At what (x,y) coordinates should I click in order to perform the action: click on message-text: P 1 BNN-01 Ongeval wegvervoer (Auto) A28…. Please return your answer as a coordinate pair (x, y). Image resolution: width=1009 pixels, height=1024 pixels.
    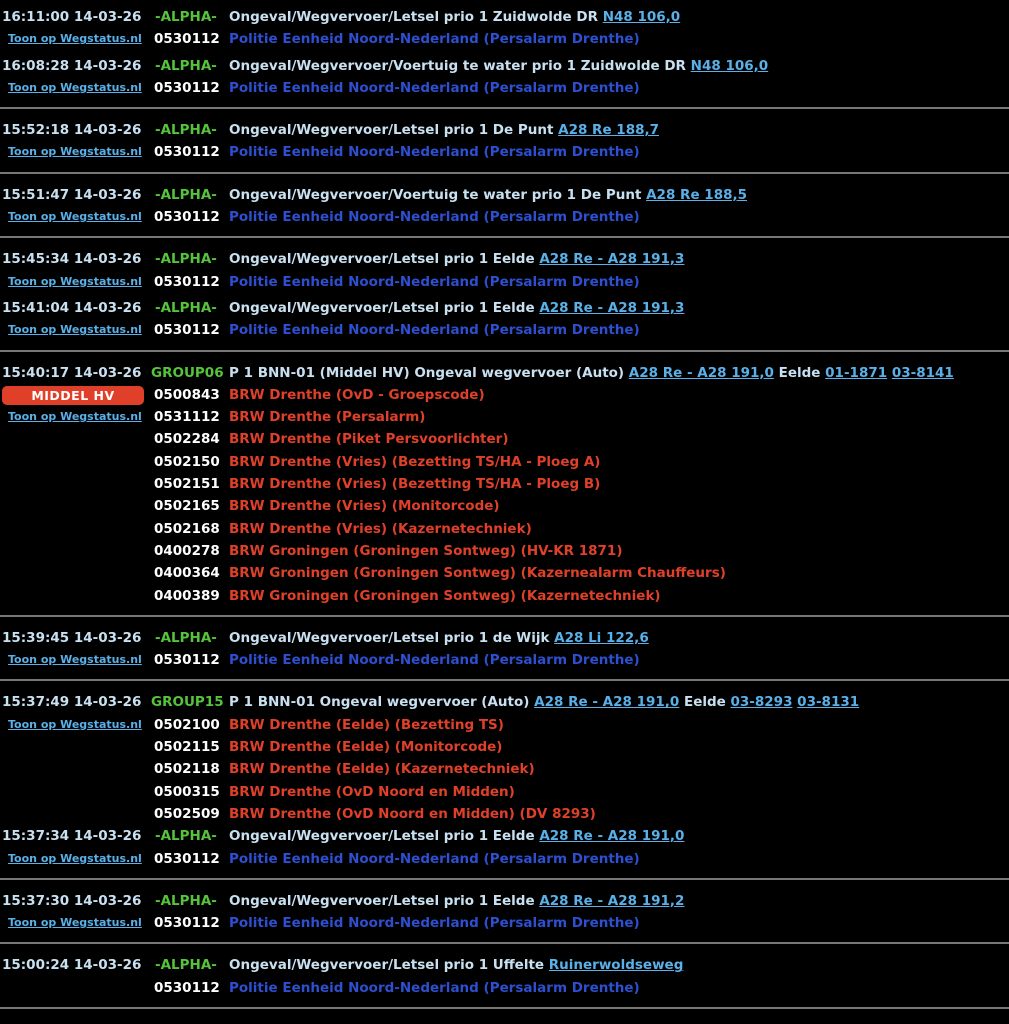
    Looking at the image, I should click on (544, 702).